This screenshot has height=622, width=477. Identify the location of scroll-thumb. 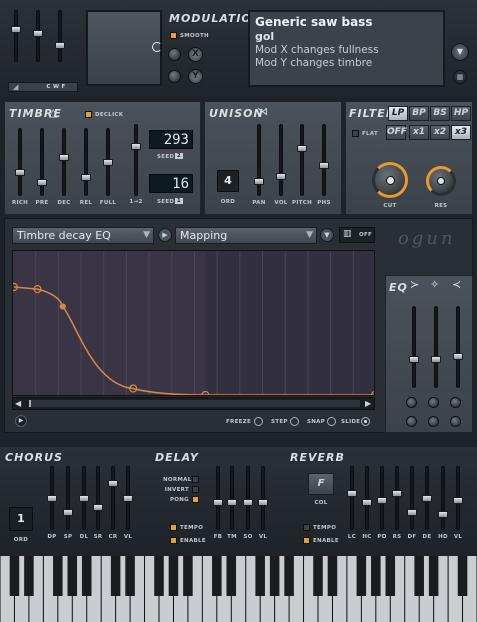
(194, 403).